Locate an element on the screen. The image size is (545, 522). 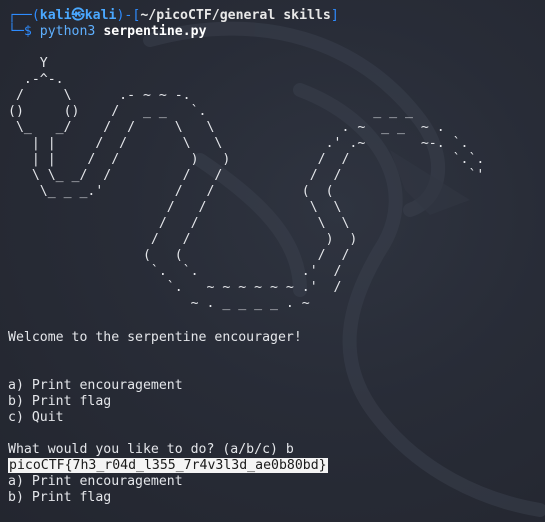
input-prompt: What would you like to do? (a/b/c) b is located at coordinates (151, 449).